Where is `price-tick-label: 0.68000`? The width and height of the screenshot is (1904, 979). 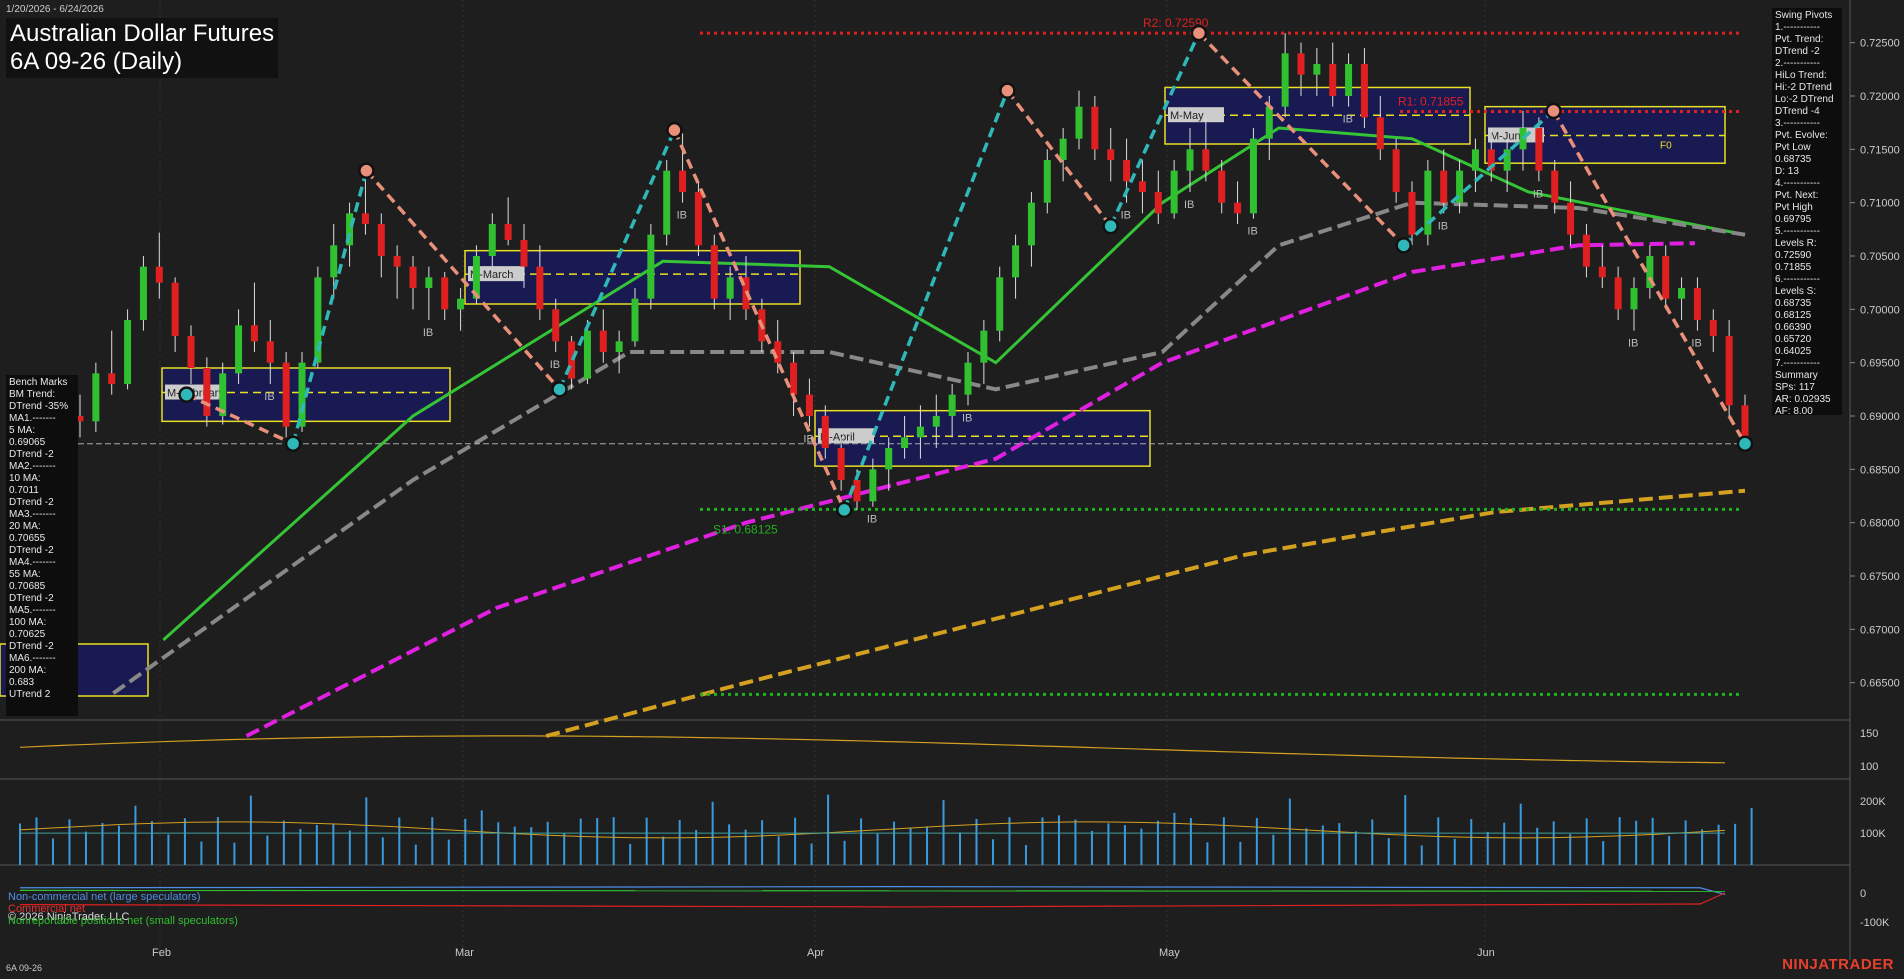 price-tick-label: 0.68000 is located at coordinates (1880, 524).